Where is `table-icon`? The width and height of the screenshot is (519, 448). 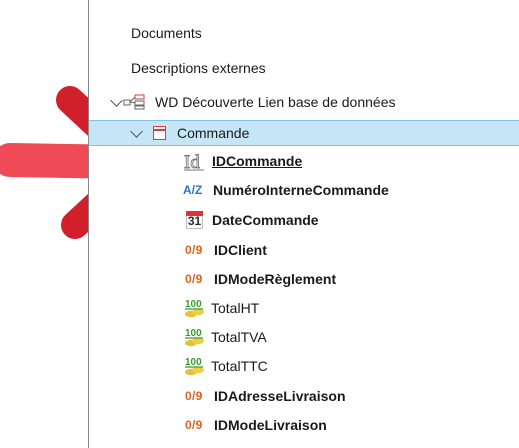
table-icon is located at coordinates (159, 133).